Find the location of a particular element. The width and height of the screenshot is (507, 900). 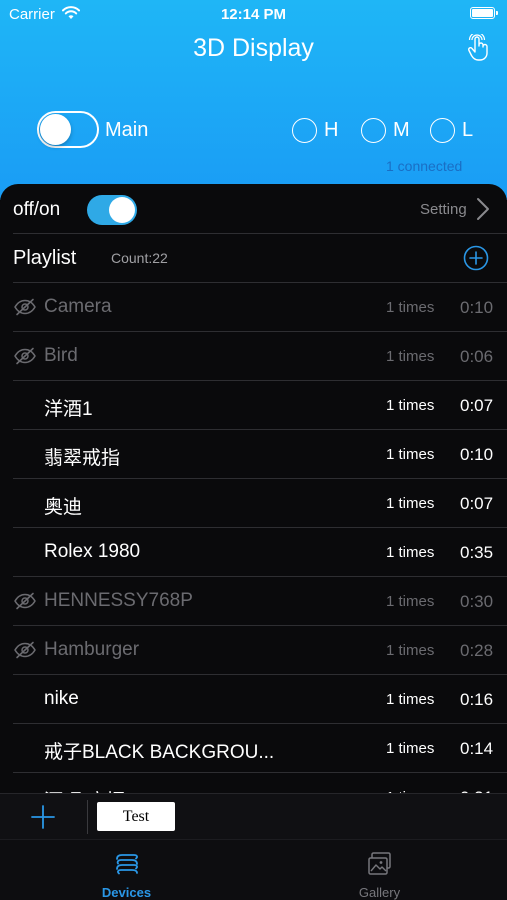

item-name: 奥迪 is located at coordinates (63, 507).